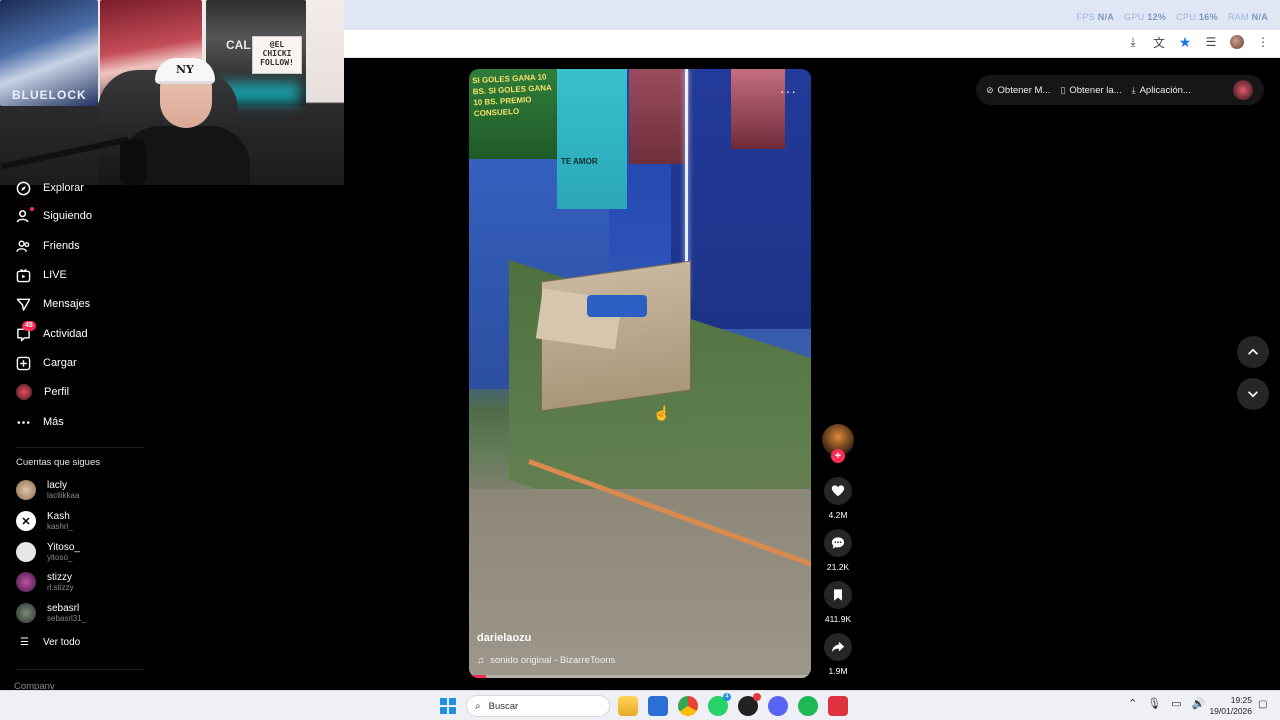 The image size is (1280, 720). I want to click on coin-icon: ⊘, so click(990, 89).